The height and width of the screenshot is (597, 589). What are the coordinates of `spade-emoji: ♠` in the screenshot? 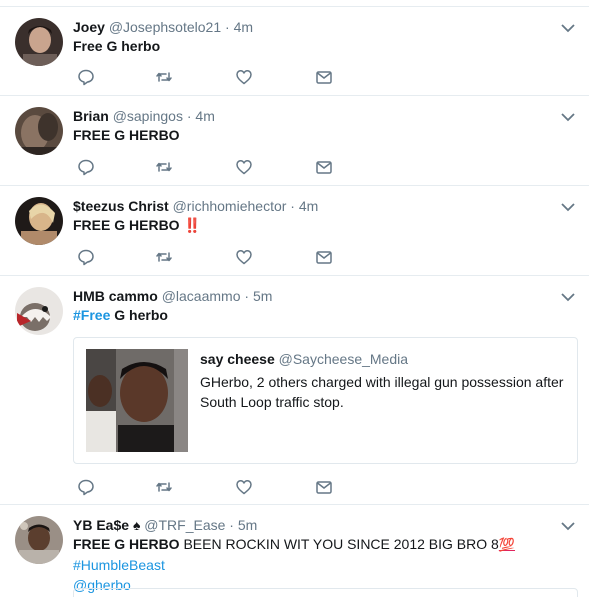 It's located at (136, 525).